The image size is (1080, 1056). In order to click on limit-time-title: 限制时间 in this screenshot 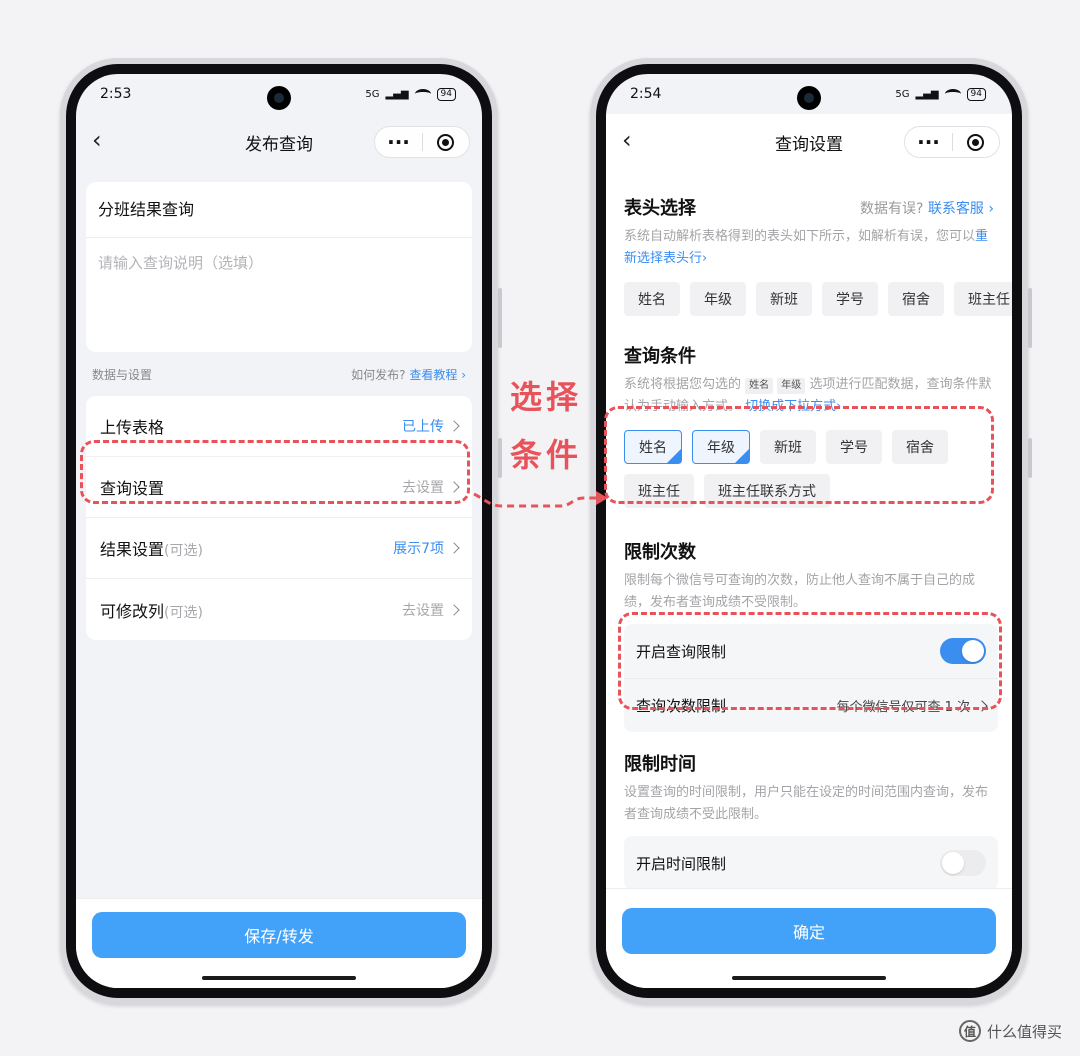, I will do `click(660, 764)`.